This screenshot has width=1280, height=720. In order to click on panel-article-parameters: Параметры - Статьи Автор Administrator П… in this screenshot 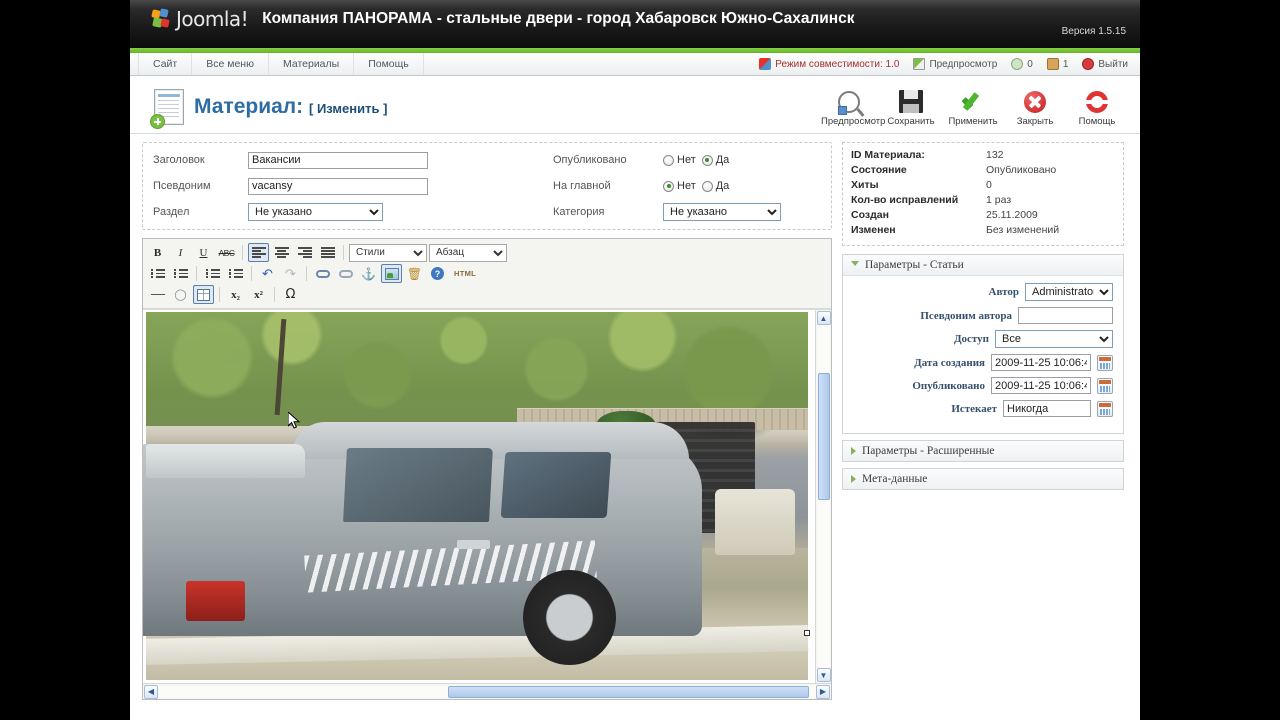, I will do `click(983, 344)`.